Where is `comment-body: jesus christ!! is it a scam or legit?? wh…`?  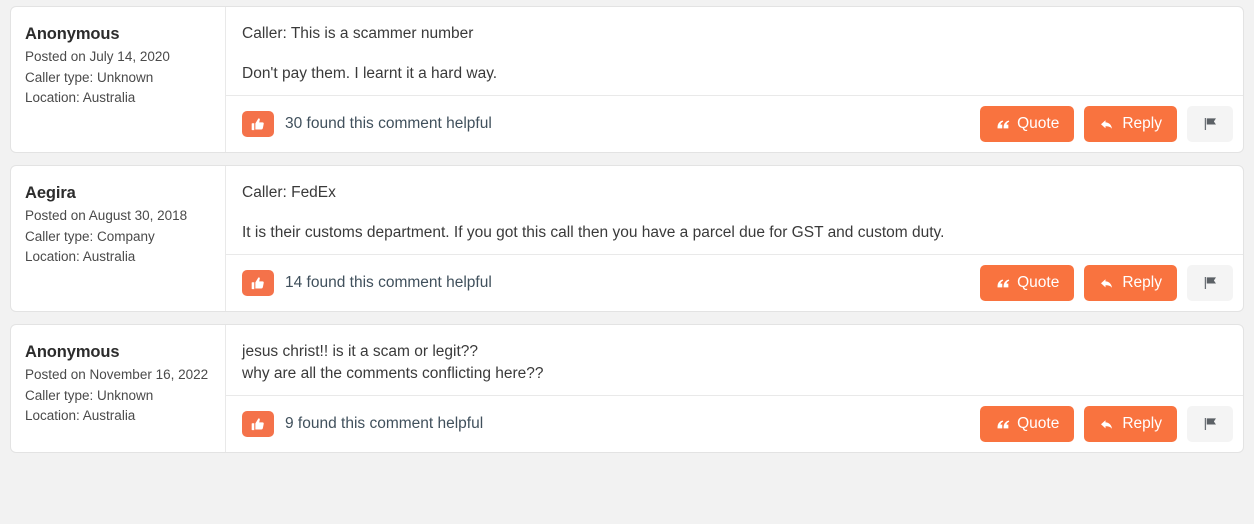
comment-body: jesus christ!! is it a scam or legit?? wh… is located at coordinates (734, 360).